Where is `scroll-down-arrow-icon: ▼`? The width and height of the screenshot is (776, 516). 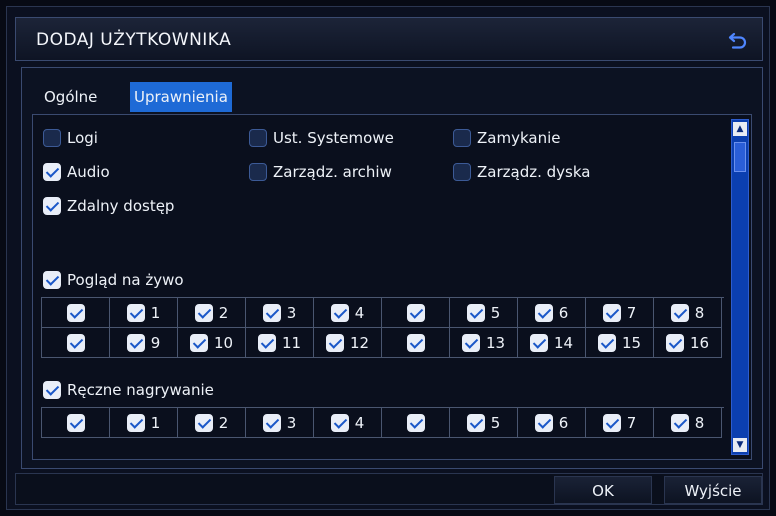 scroll-down-arrow-icon: ▼ is located at coordinates (740, 445).